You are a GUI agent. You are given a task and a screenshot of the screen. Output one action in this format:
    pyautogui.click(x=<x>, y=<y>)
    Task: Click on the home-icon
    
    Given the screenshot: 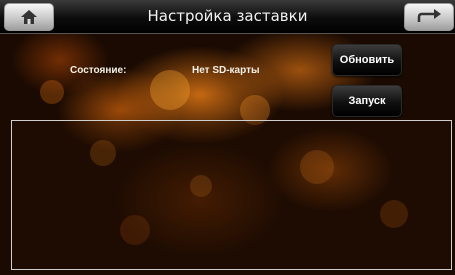 What is the action you would take?
    pyautogui.click(x=29, y=17)
    